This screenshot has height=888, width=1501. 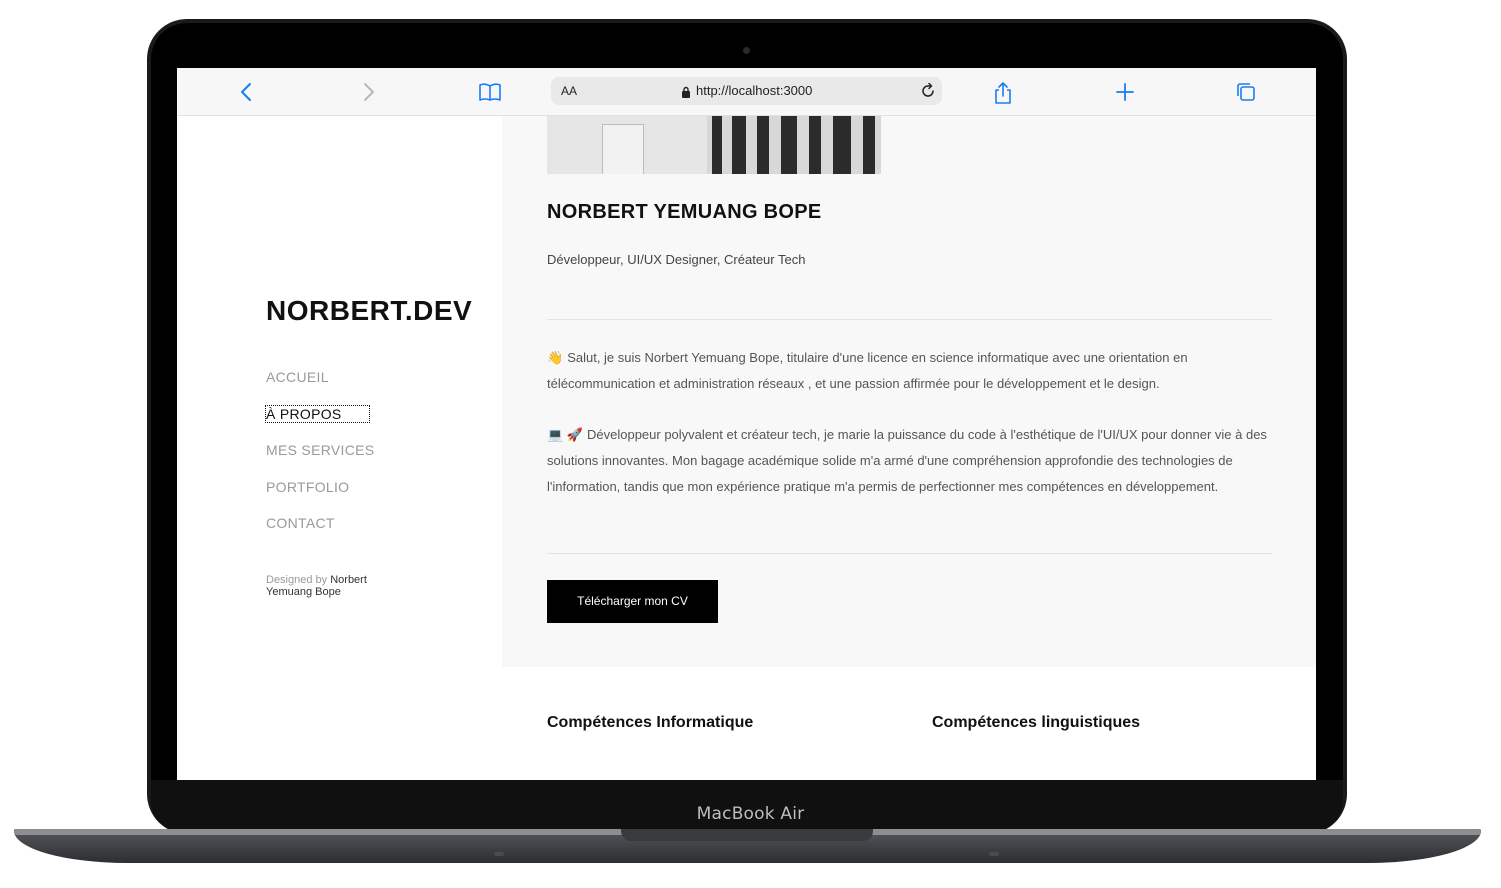 I want to click on site-logo: NORBERT.DEV, so click(x=369, y=311).